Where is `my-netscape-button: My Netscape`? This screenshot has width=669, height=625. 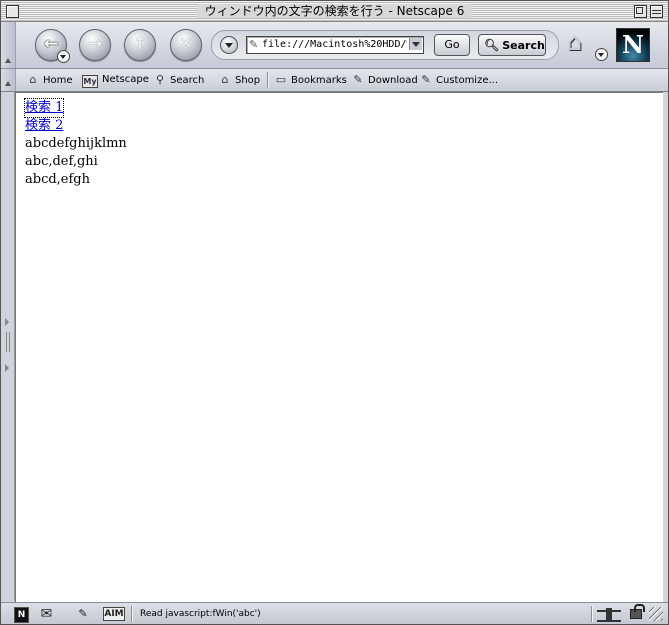 my-netscape-button: My Netscape is located at coordinates (115, 80).